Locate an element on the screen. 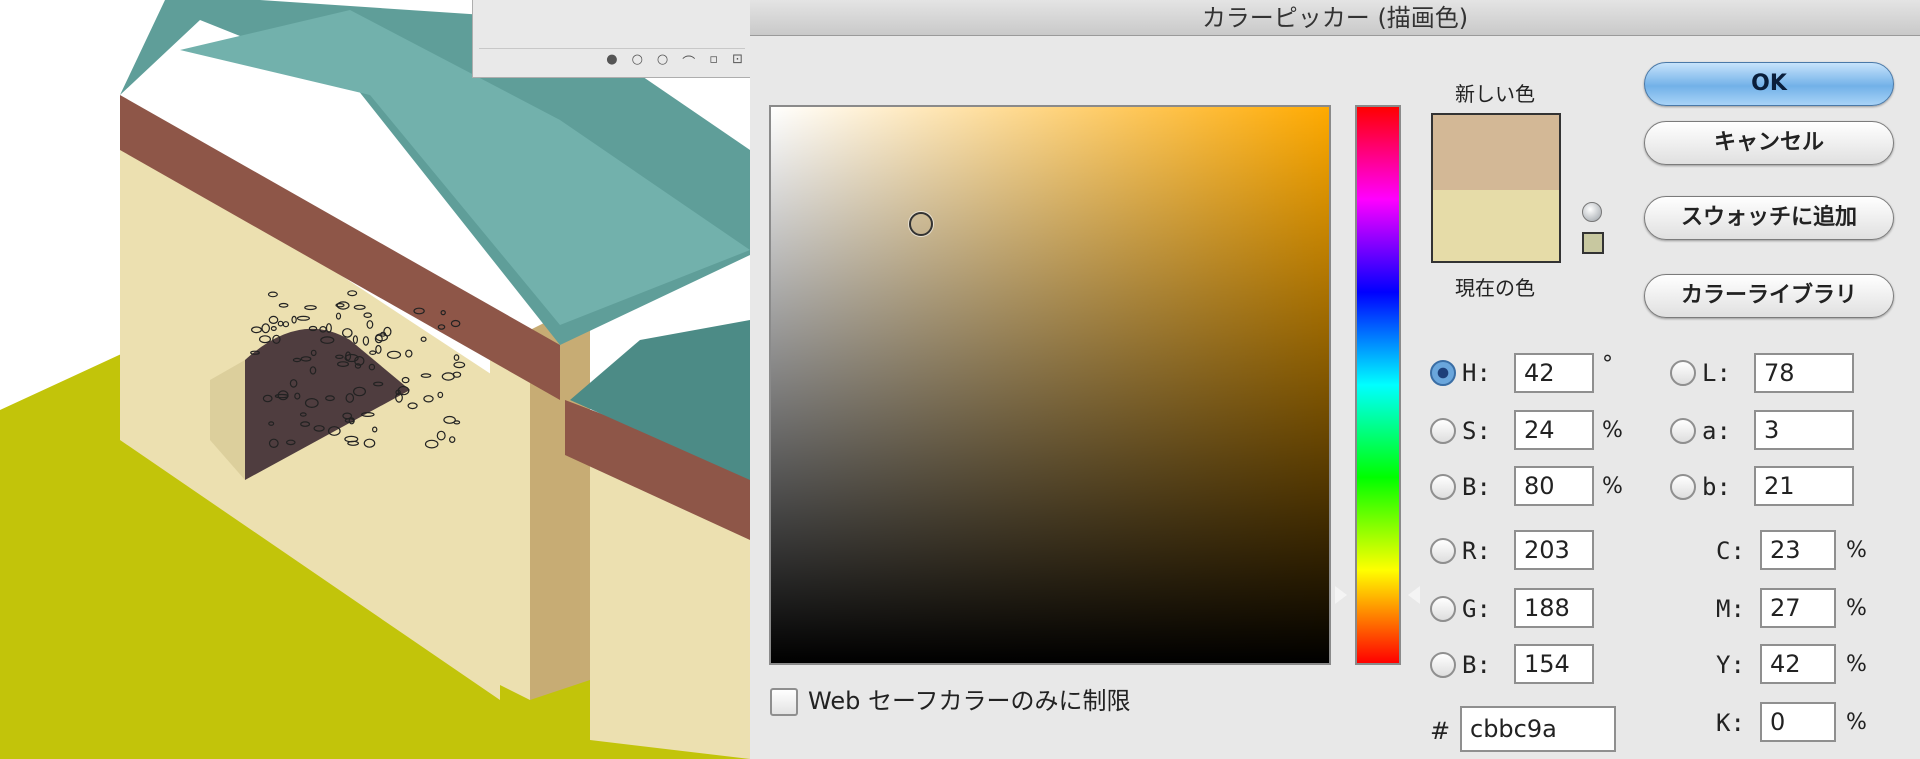 The width and height of the screenshot is (1920, 759). blue-input: 154 is located at coordinates (1554, 664).